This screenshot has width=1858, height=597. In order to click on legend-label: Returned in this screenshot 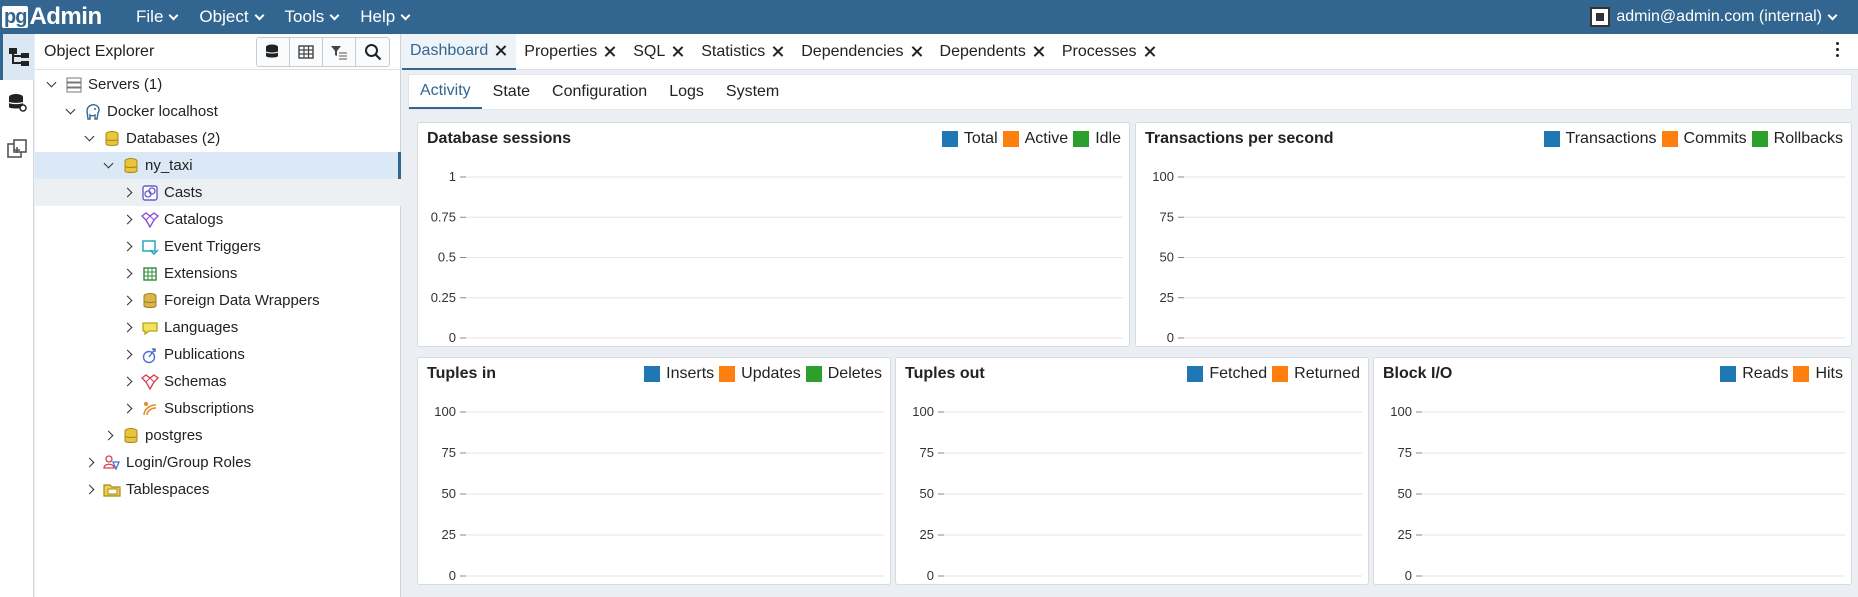, I will do `click(1327, 373)`.